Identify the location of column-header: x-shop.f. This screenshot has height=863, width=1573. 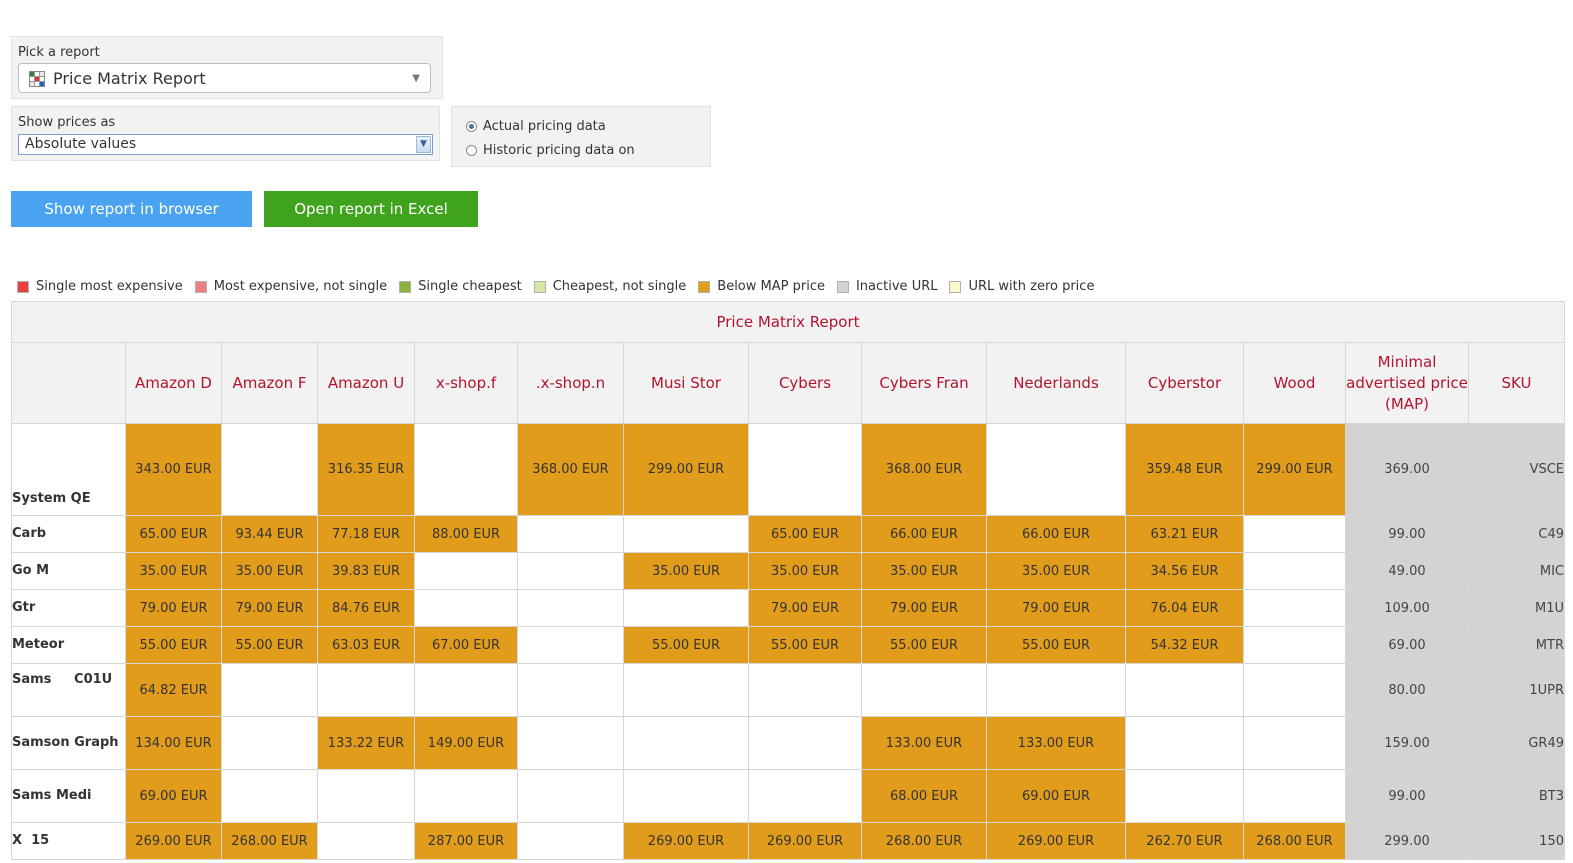
(466, 383).